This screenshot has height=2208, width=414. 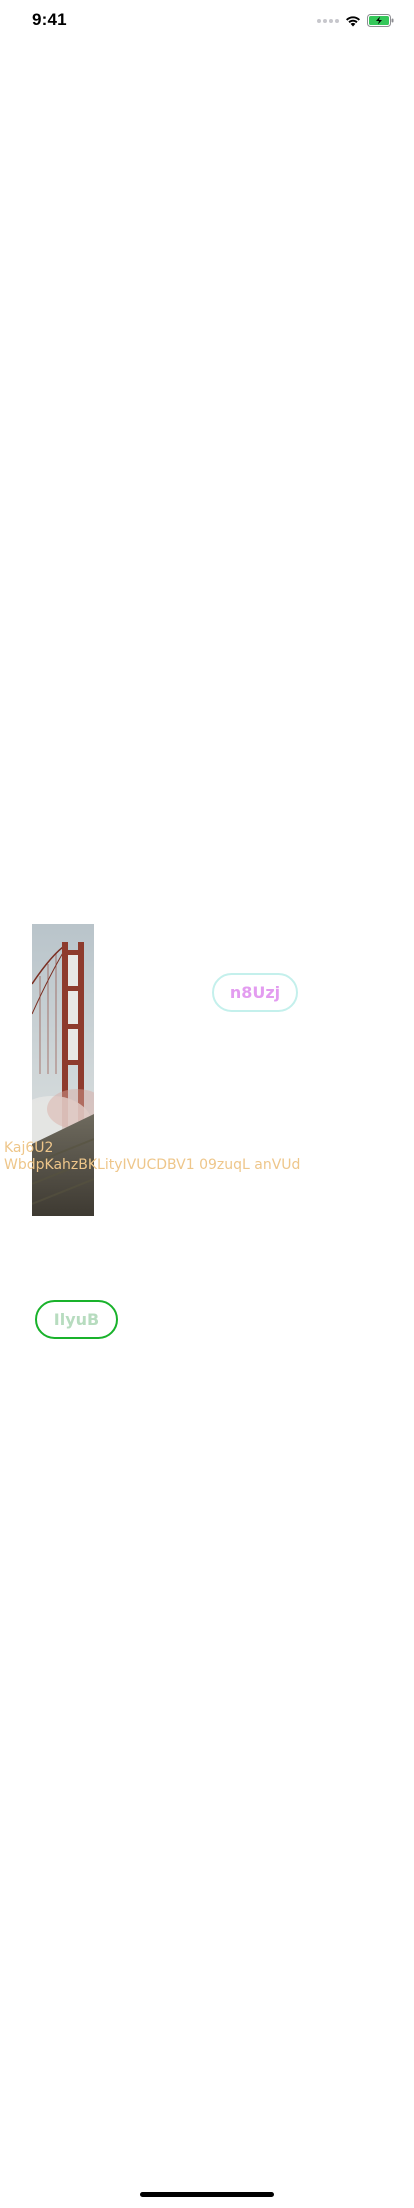 I want to click on status-time: 9:41, so click(x=49, y=19).